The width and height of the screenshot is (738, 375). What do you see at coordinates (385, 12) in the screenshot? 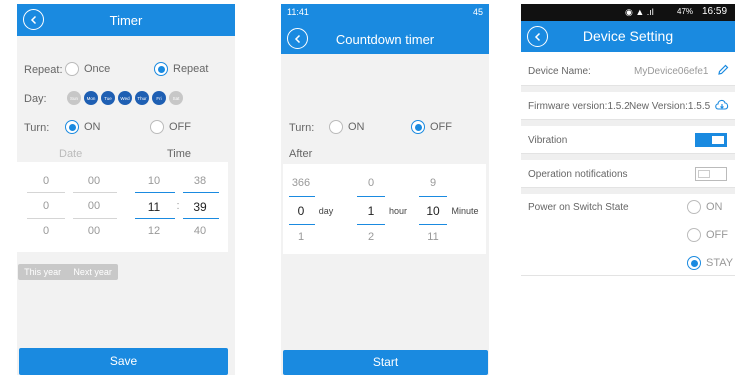
I see `status-bar: 11:41 45` at bounding box center [385, 12].